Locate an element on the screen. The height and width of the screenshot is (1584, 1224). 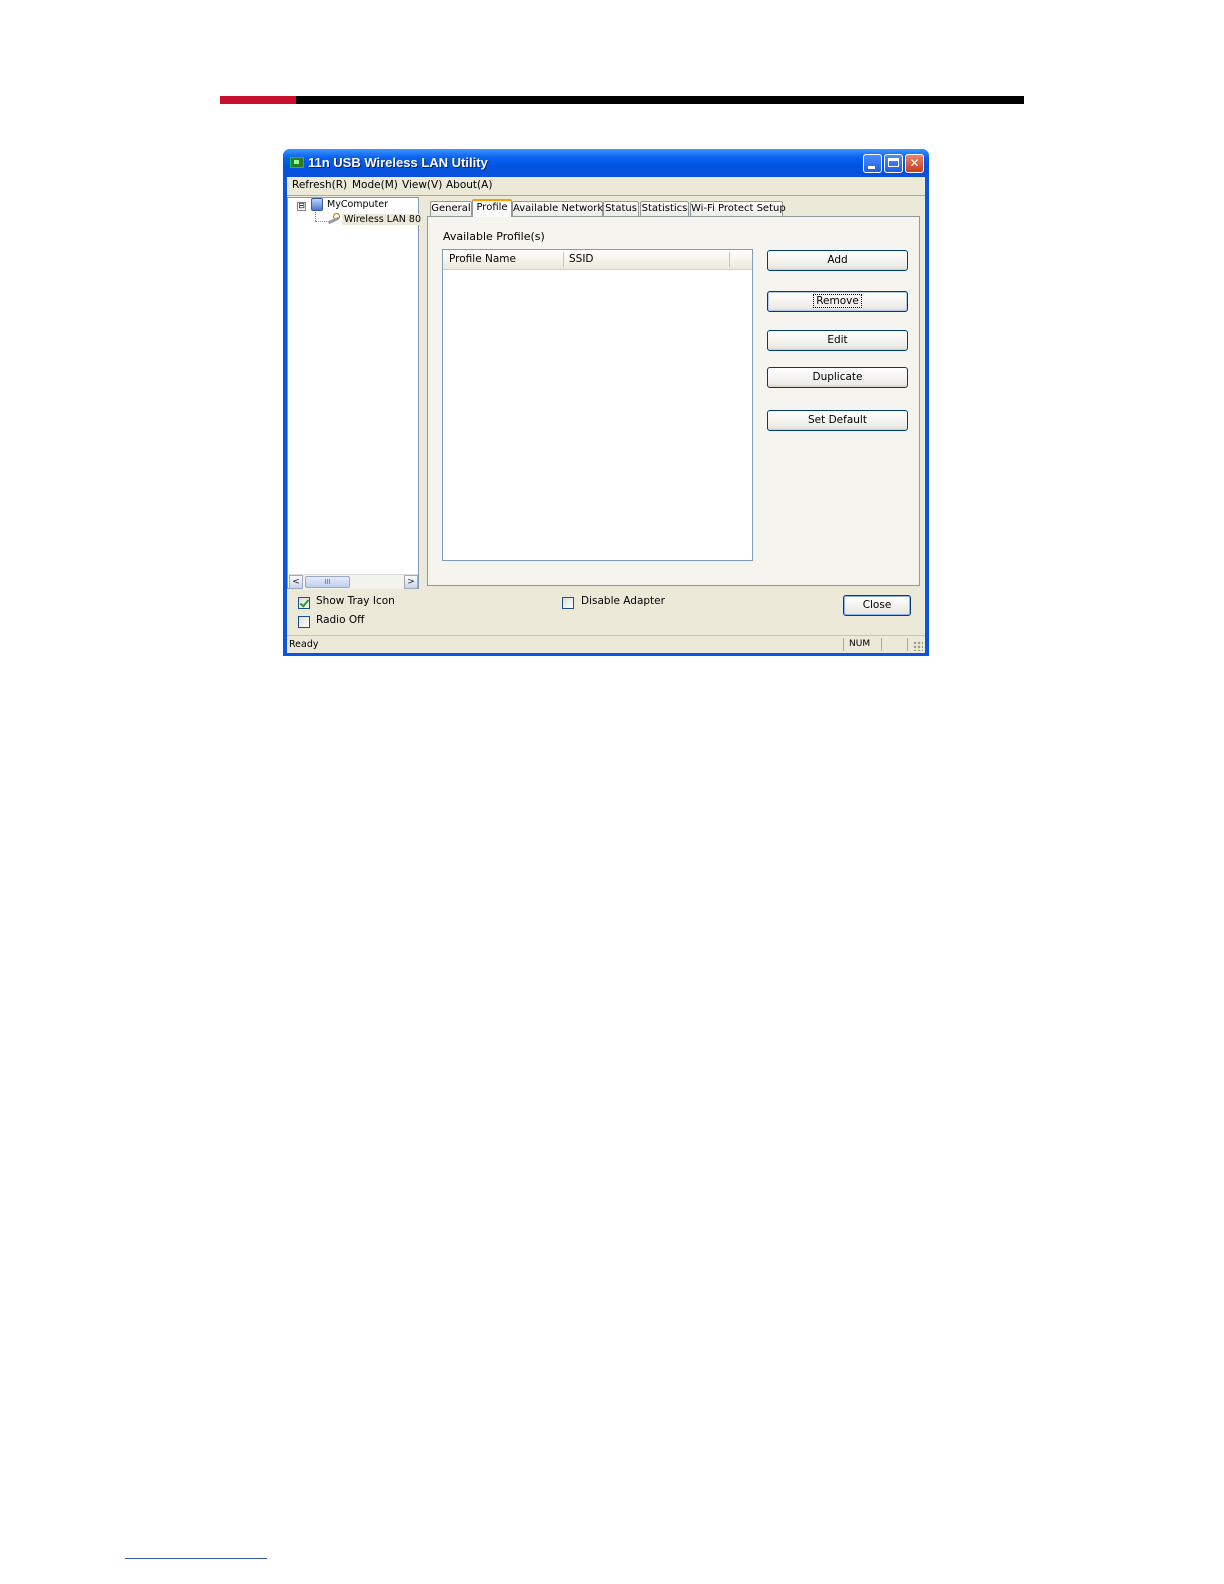
menu-view: View(V) is located at coordinates (422, 185).